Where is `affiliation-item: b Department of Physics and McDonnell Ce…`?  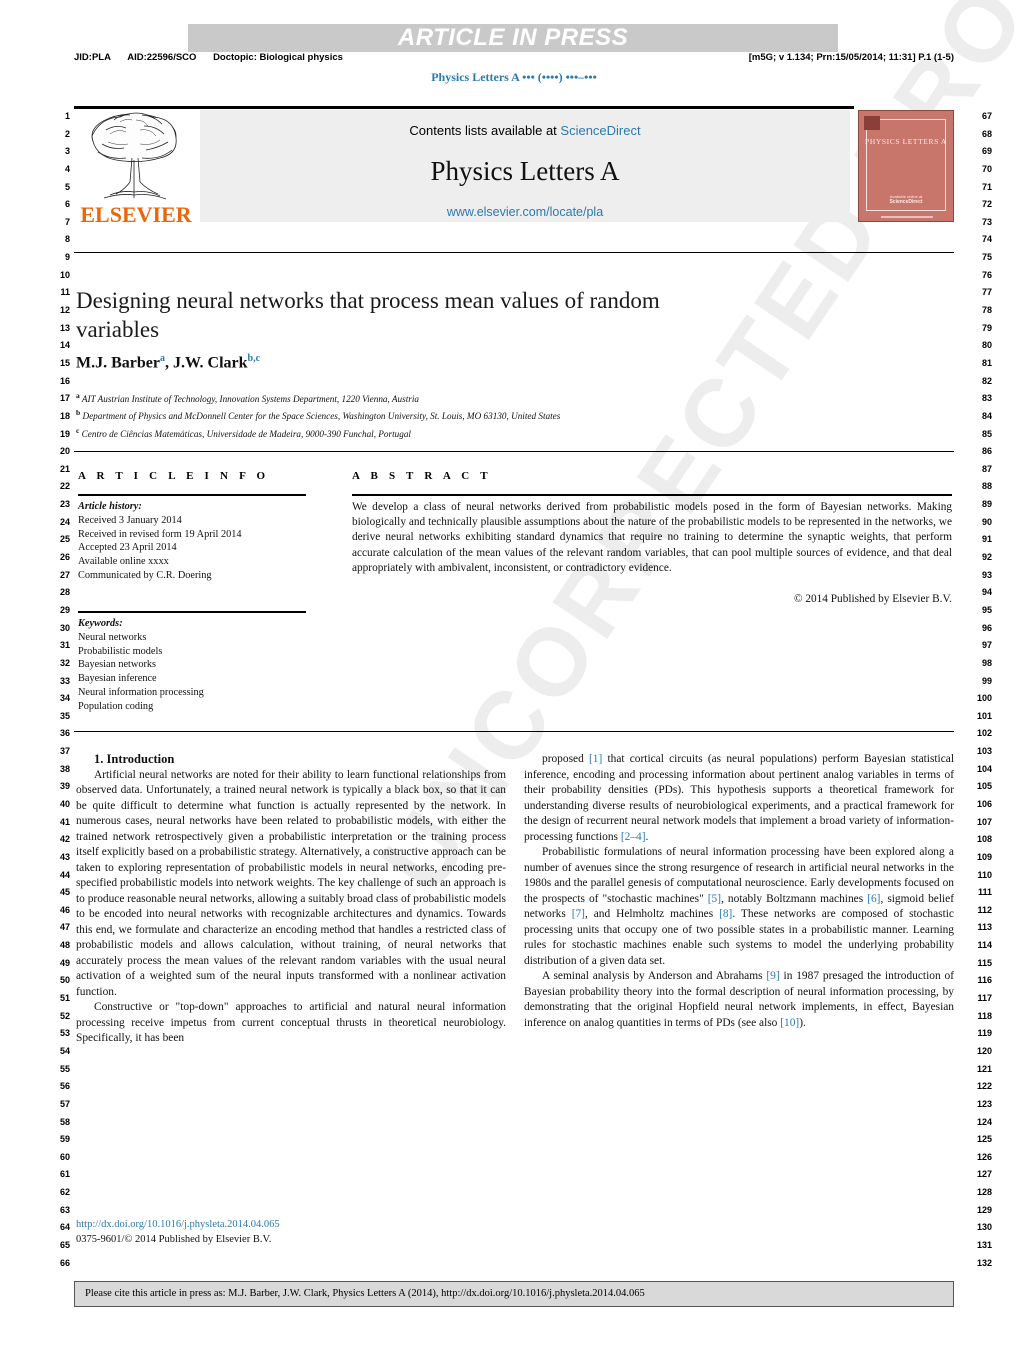 affiliation-item: b Department of Physics and McDonnell Ce… is located at coordinates (318, 415).